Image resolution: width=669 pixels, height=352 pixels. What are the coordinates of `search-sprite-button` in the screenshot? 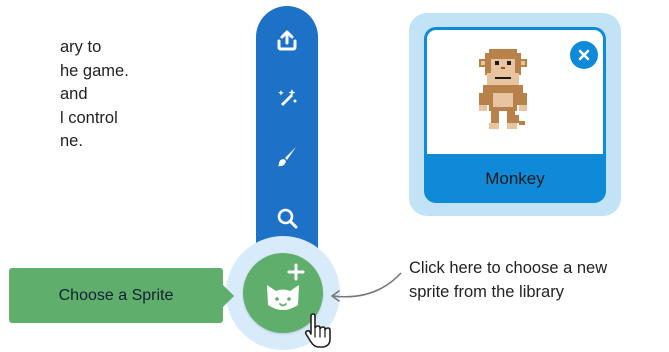 It's located at (287, 218).